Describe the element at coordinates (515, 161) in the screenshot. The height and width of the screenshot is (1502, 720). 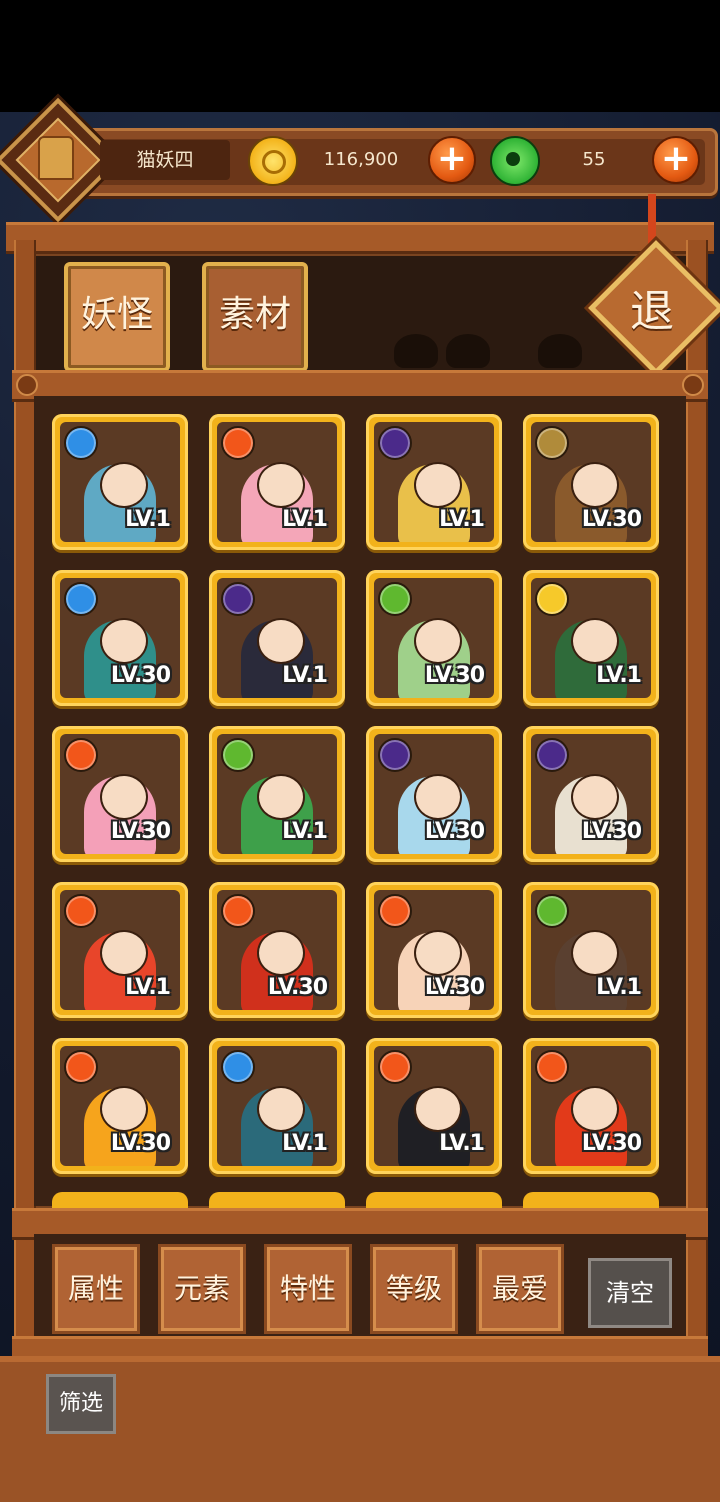
I see `jade-icon` at that location.